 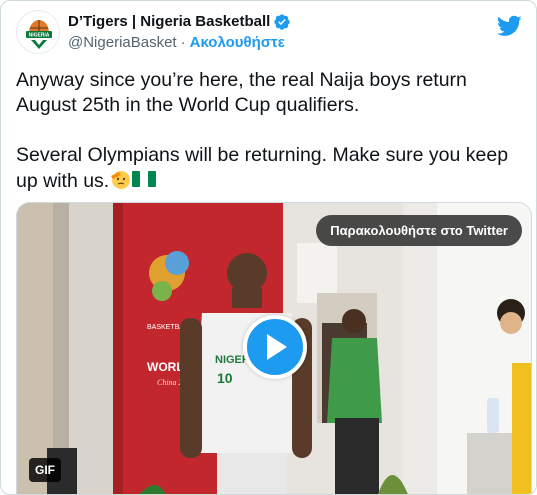 I want to click on saluting-face-emoji, so click(x=121, y=180).